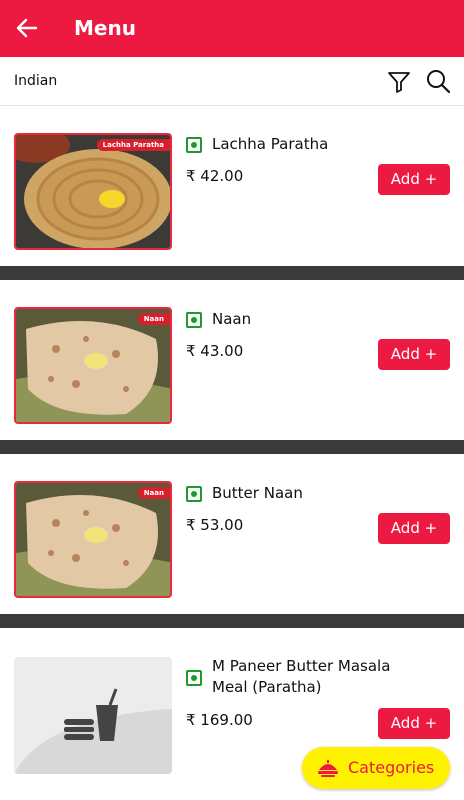 The image size is (464, 800). What do you see at coordinates (270, 144) in the screenshot?
I see `item-name: Lachha Paratha` at bounding box center [270, 144].